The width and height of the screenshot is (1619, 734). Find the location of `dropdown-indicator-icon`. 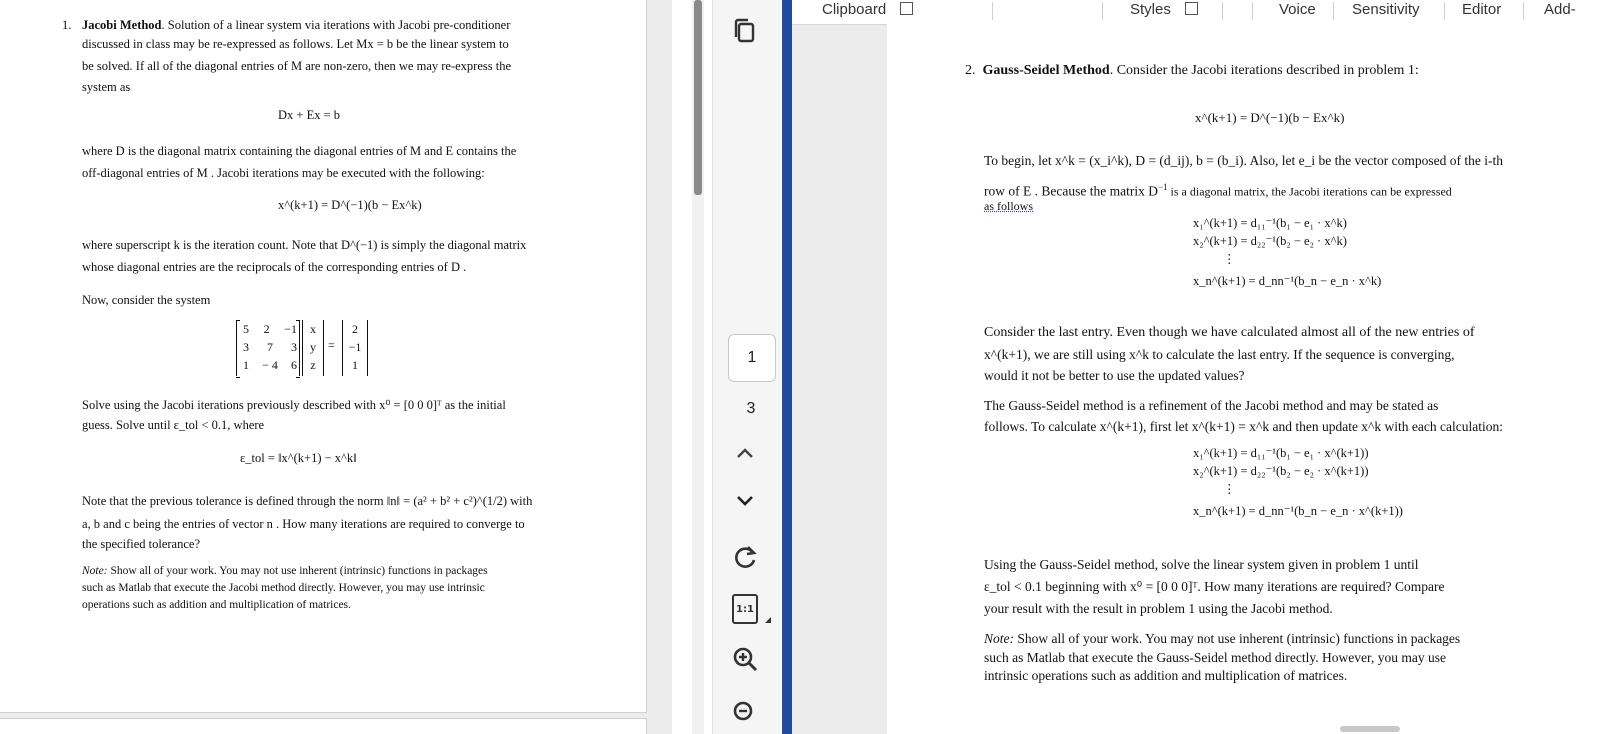

dropdown-indicator-icon is located at coordinates (768, 620).